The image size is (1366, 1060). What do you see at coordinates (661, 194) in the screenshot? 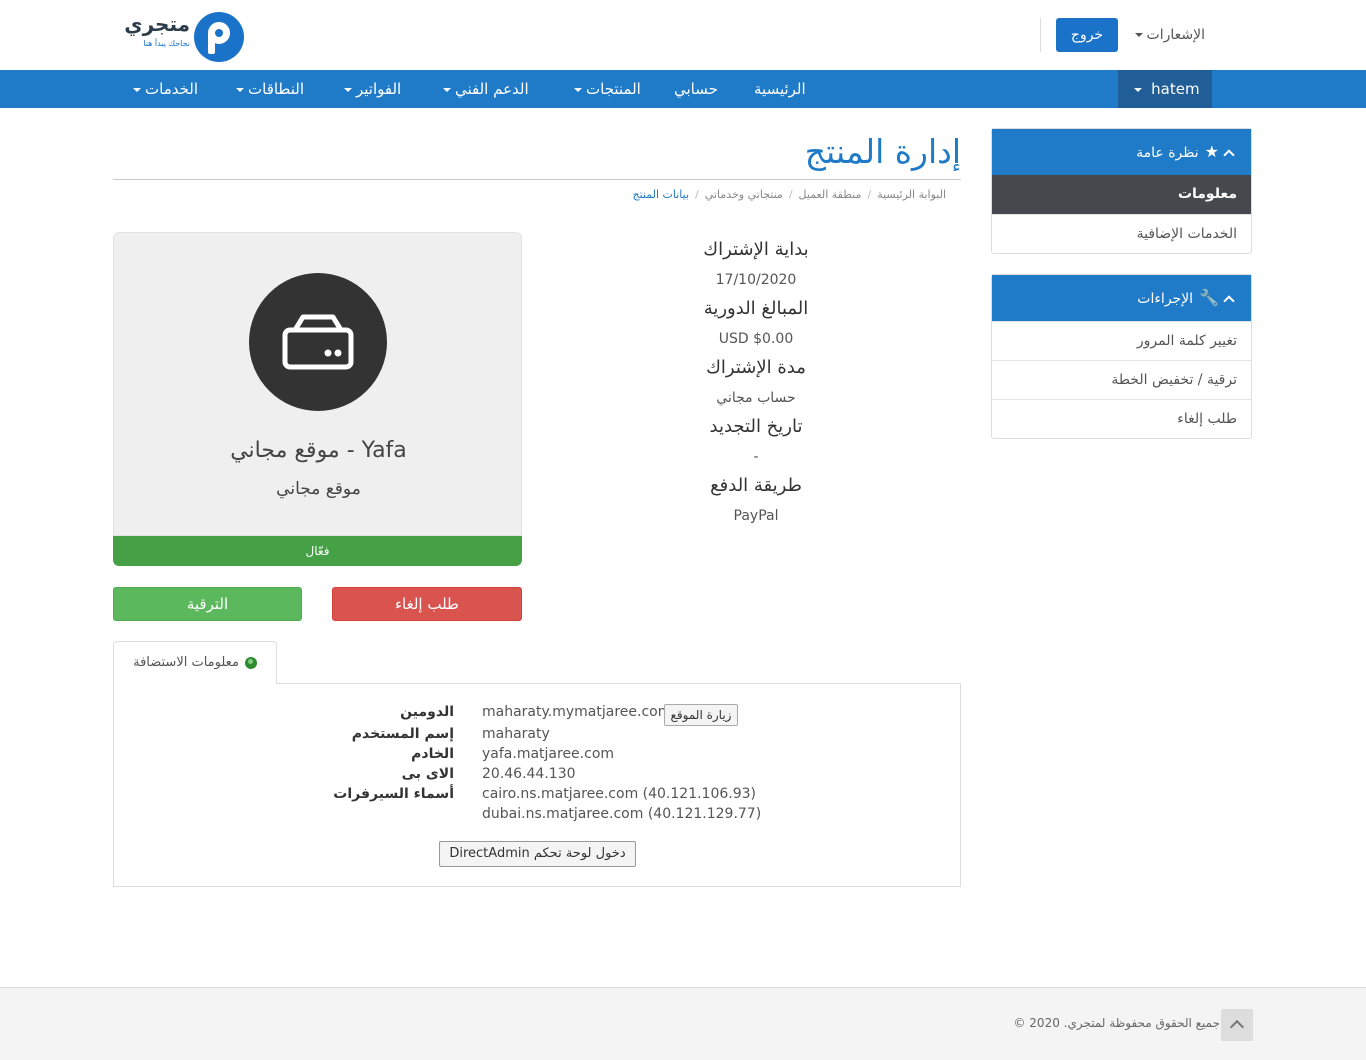
I see `breadcrumb-current: بيانات المنتج` at bounding box center [661, 194].